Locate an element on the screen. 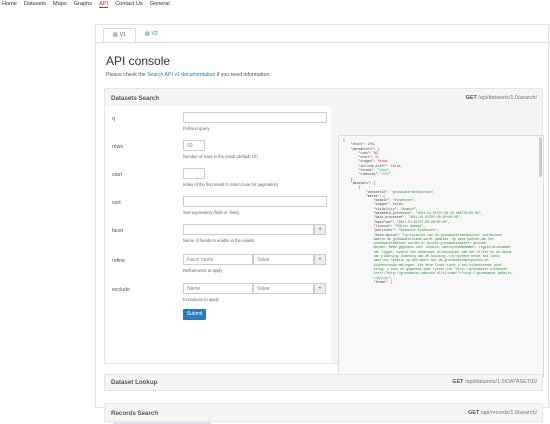 This screenshot has width=550, height=424. add-refine-button: + is located at coordinates (320, 259).